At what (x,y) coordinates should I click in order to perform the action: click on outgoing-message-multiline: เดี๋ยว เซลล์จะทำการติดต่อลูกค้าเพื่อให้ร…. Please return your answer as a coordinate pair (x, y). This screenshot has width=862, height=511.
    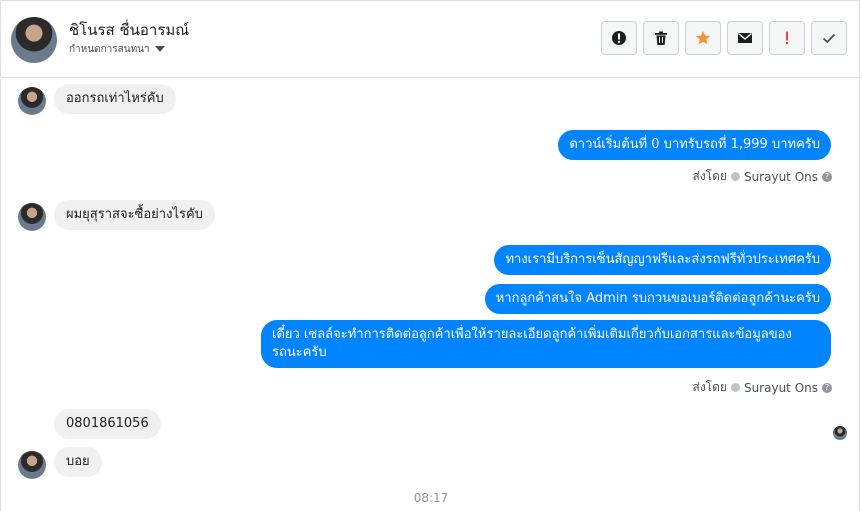
    Looking at the image, I should click on (546, 344).